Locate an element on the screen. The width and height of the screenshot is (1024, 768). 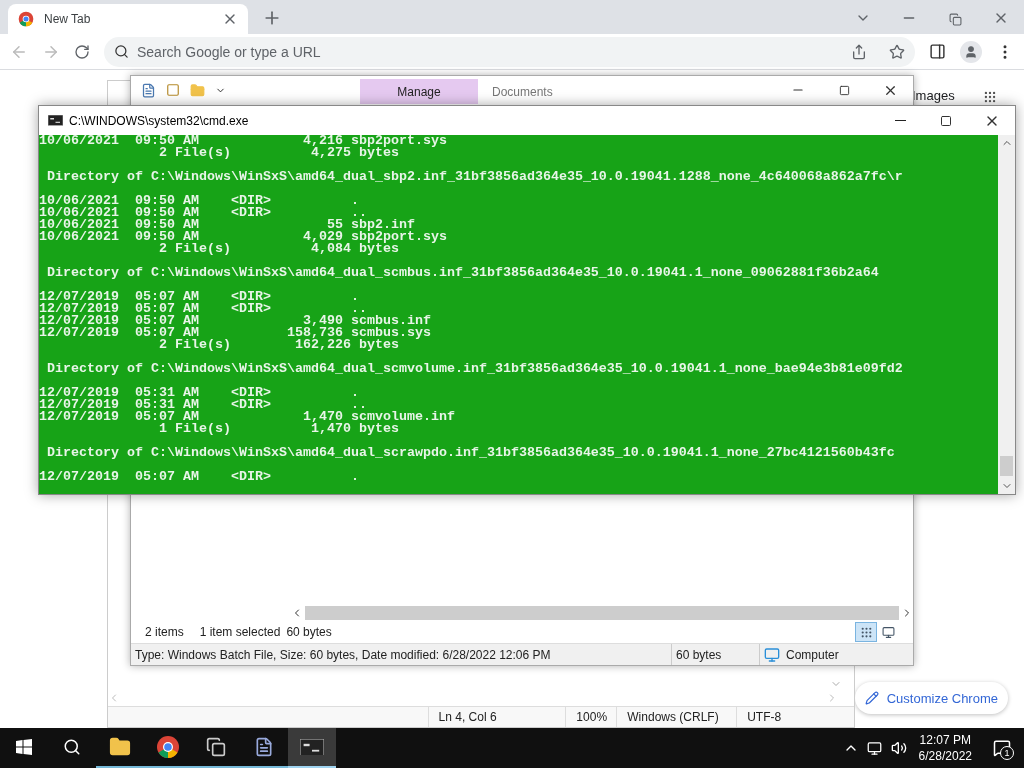
side-panel-icon is located at coordinates (937, 51).